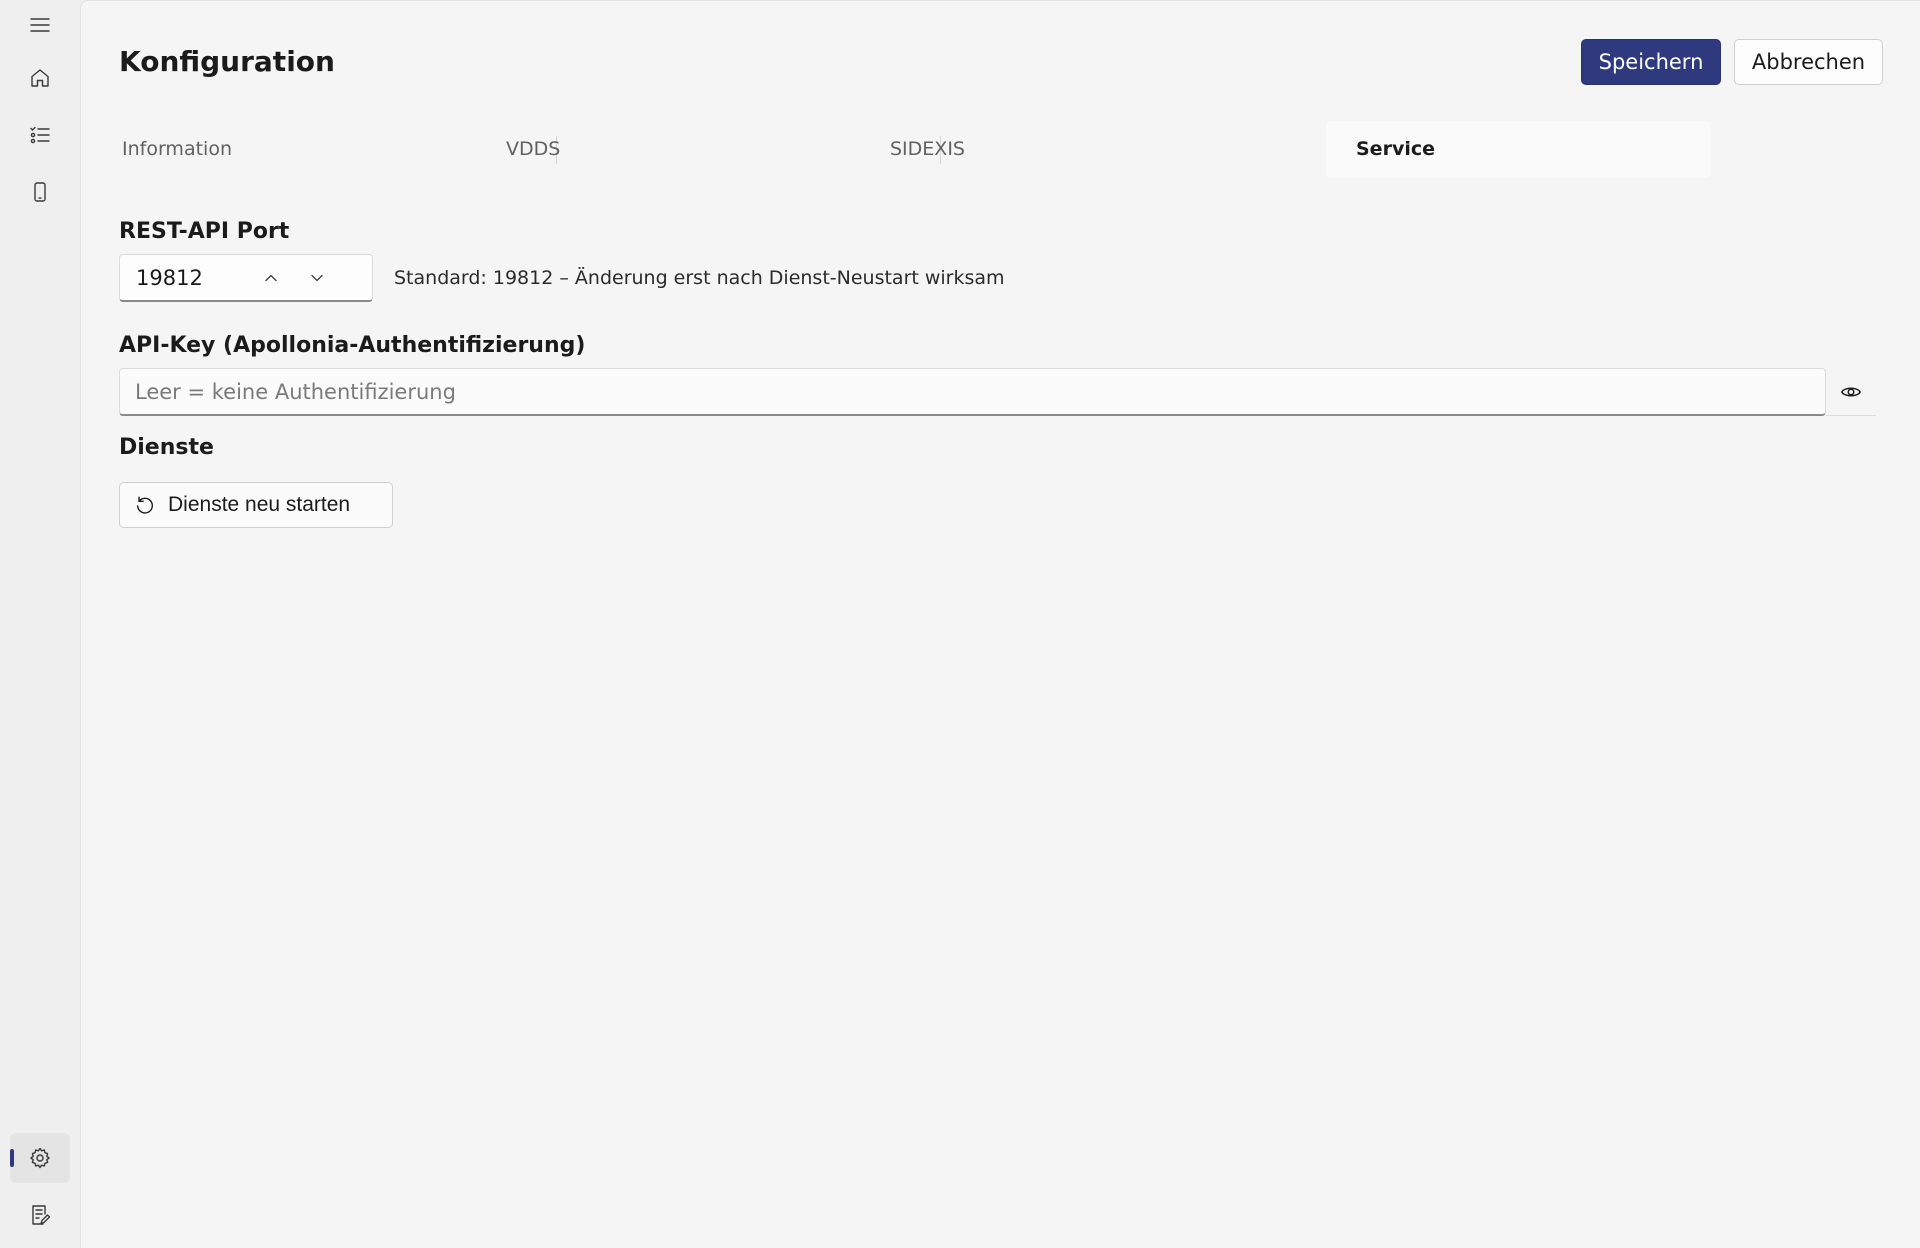 The height and width of the screenshot is (1248, 1920). I want to click on gear-icon, so click(40, 1158).